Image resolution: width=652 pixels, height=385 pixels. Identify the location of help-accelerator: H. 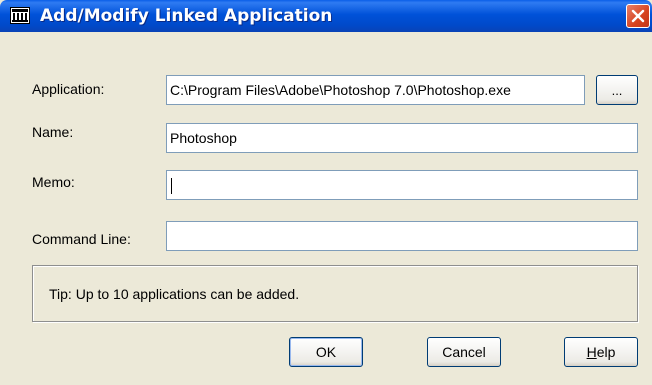
(591, 352).